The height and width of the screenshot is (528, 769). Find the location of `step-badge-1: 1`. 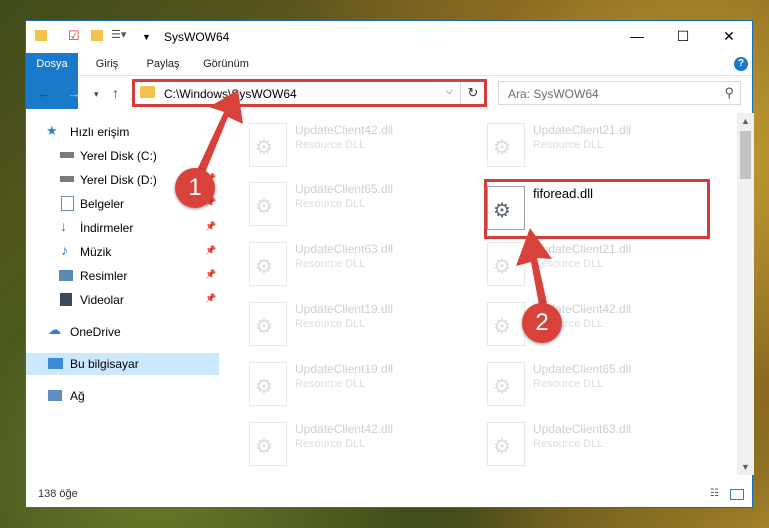

step-badge-1: 1 is located at coordinates (195, 188).